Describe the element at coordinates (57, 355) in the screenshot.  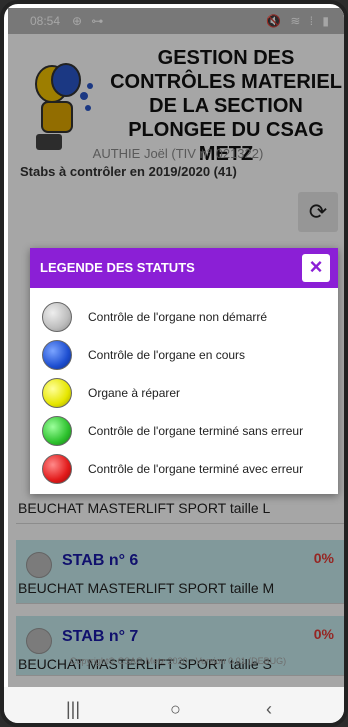
I see `blue-status-icon` at that location.